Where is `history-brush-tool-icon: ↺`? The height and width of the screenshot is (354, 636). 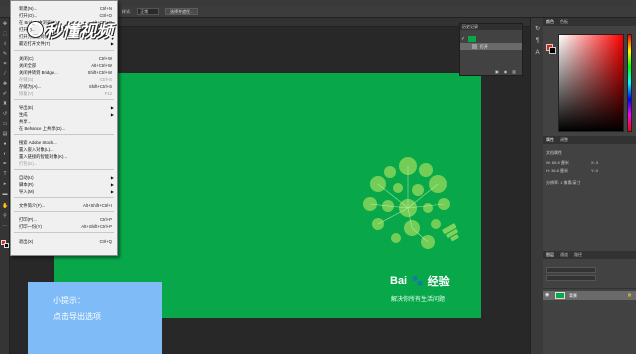 history-brush-tool-icon: ↺ is located at coordinates (5, 114).